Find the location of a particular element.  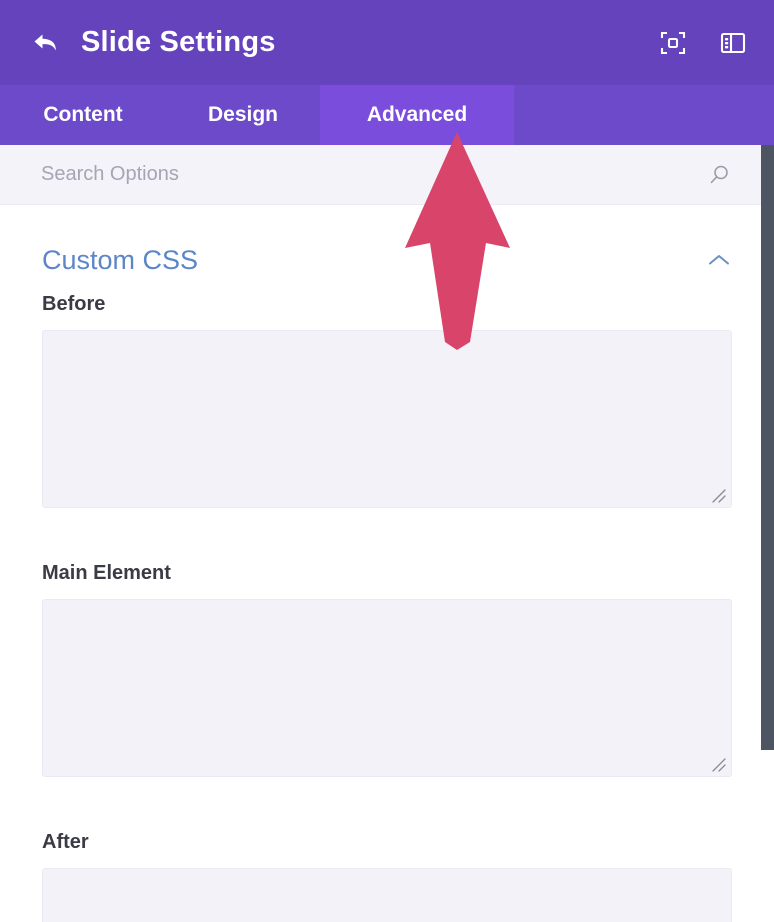

focus-frame-icon is located at coordinates (673, 43).